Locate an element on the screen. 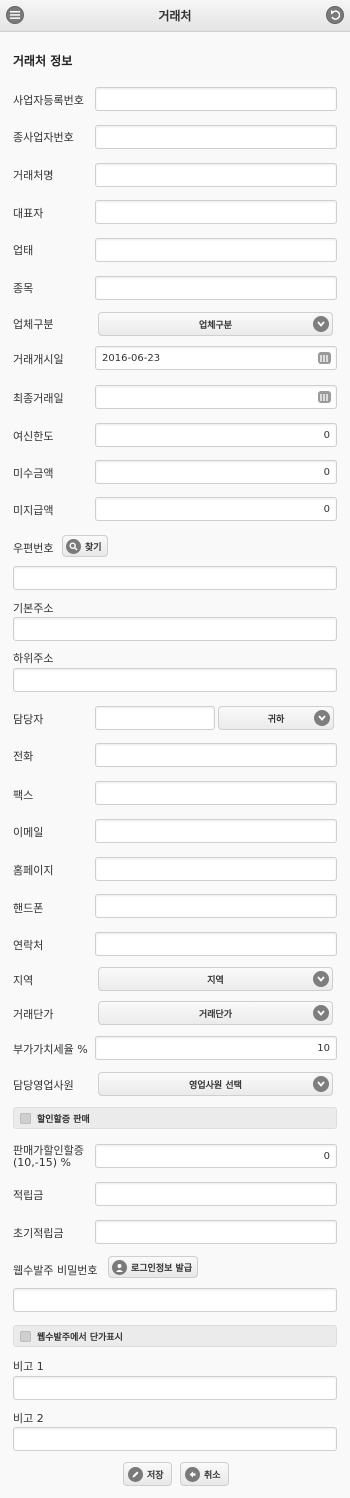  web-password-input is located at coordinates (175, 1300).